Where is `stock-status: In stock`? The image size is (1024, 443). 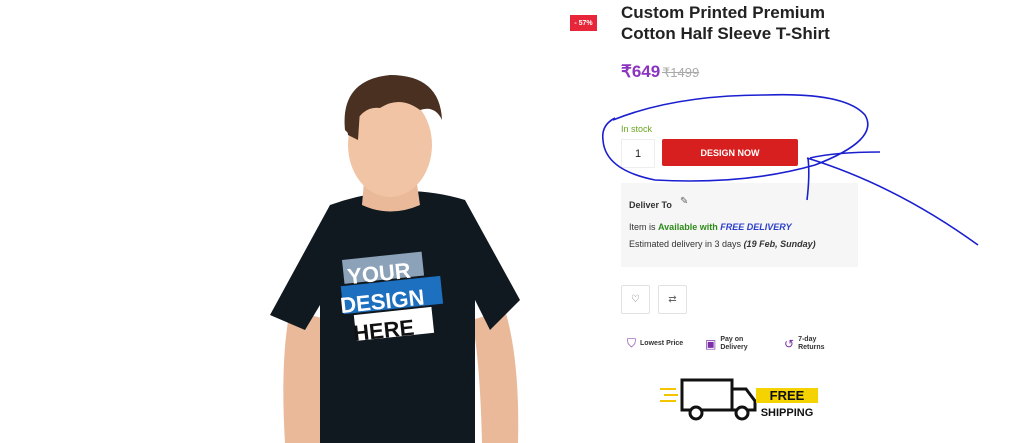 stock-status: In stock is located at coordinates (637, 129).